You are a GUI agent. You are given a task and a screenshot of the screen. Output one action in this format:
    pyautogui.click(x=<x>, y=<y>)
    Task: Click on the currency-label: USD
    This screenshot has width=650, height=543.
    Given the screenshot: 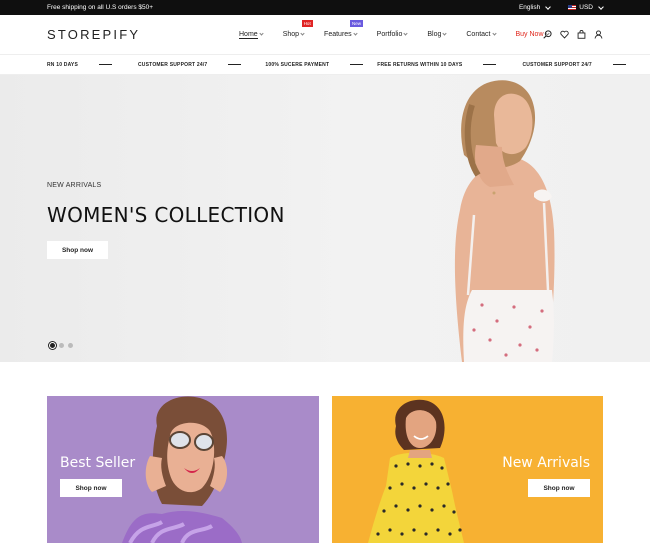 What is the action you would take?
    pyautogui.click(x=586, y=7)
    